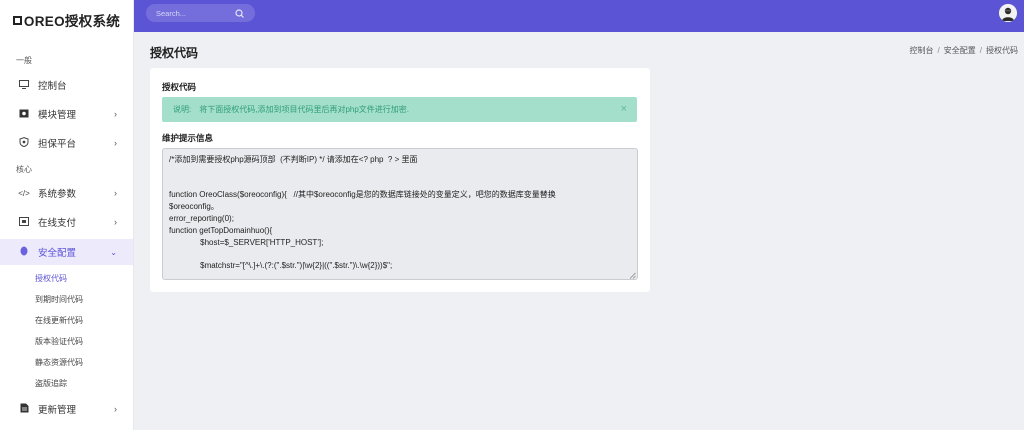  I want to click on security-icon, so click(24, 252).